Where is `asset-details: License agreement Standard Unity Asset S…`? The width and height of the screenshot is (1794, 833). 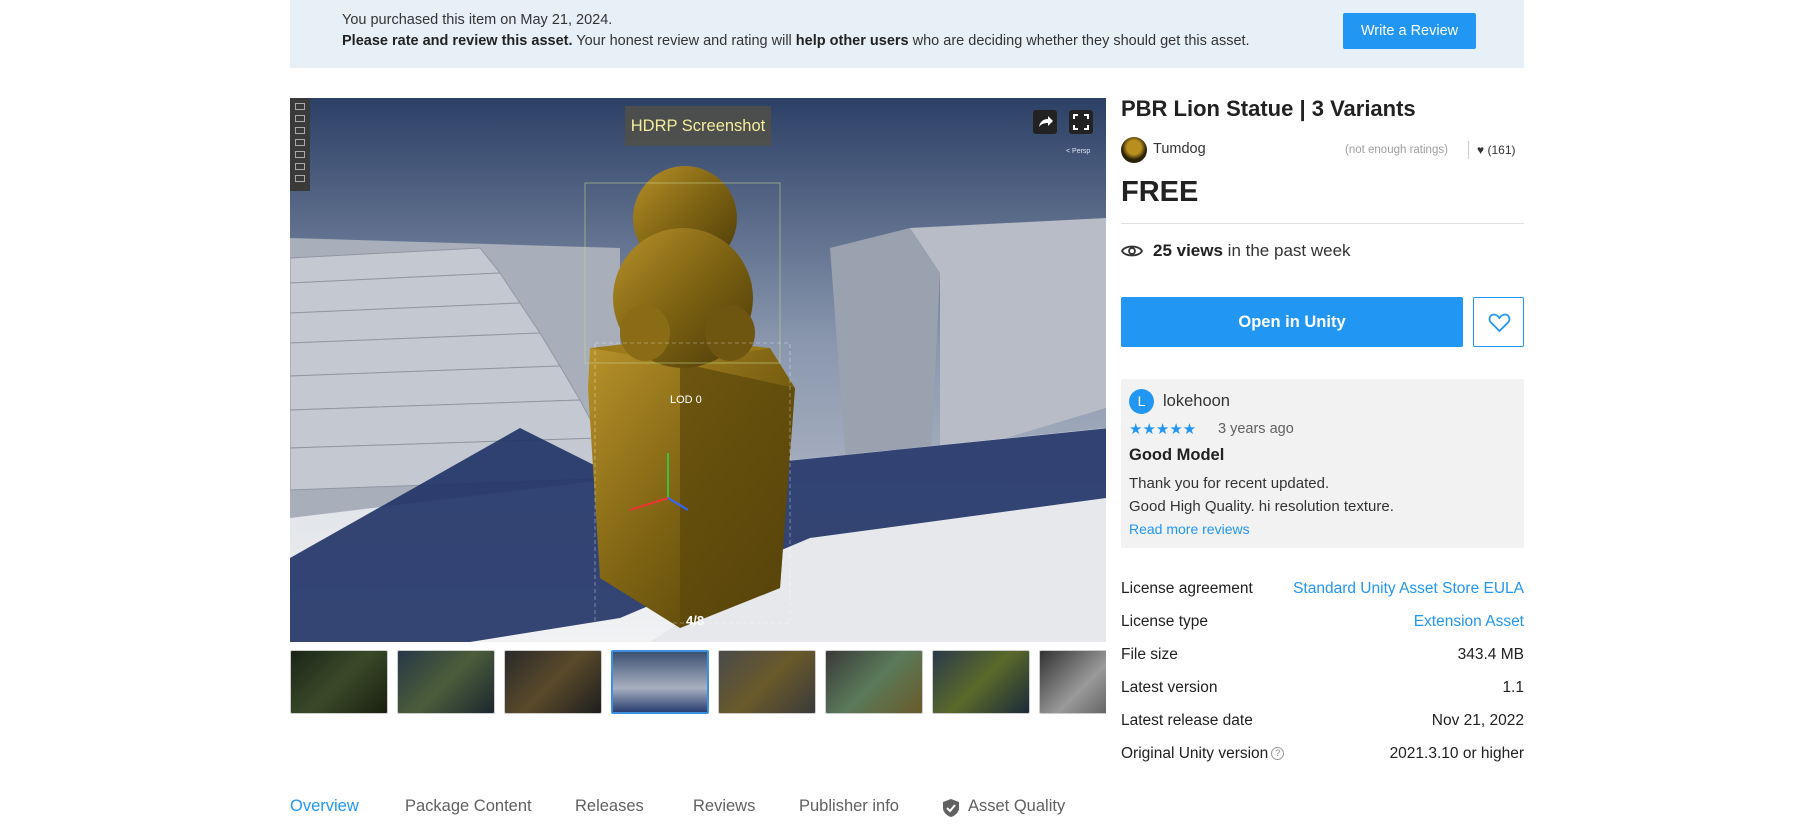
asset-details: License agreement Standard Unity Asset S… is located at coordinates (1322, 679).